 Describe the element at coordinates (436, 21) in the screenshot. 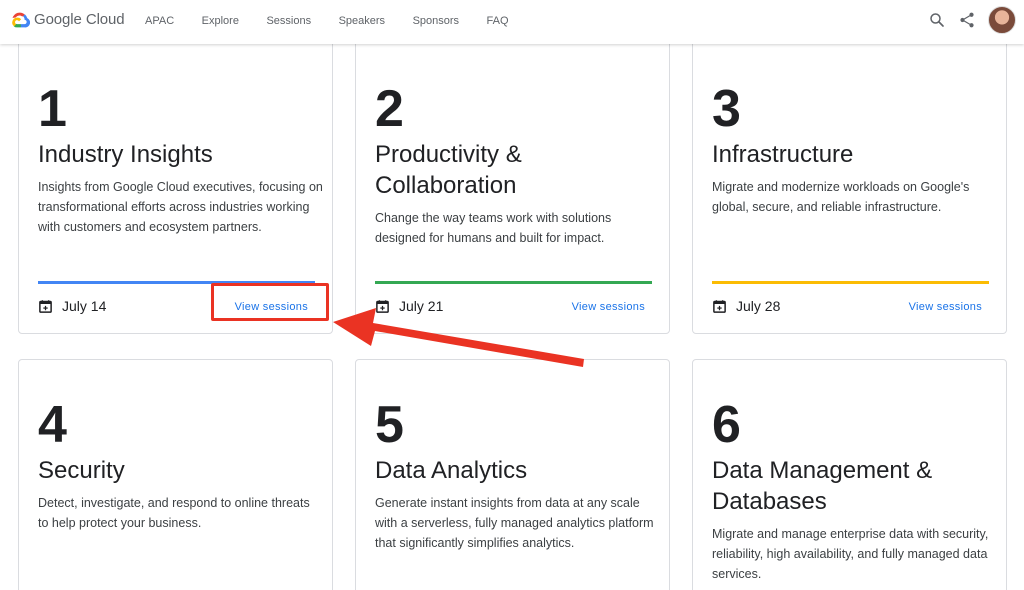

I see `nav-item-sponsors: Sponsors` at that location.